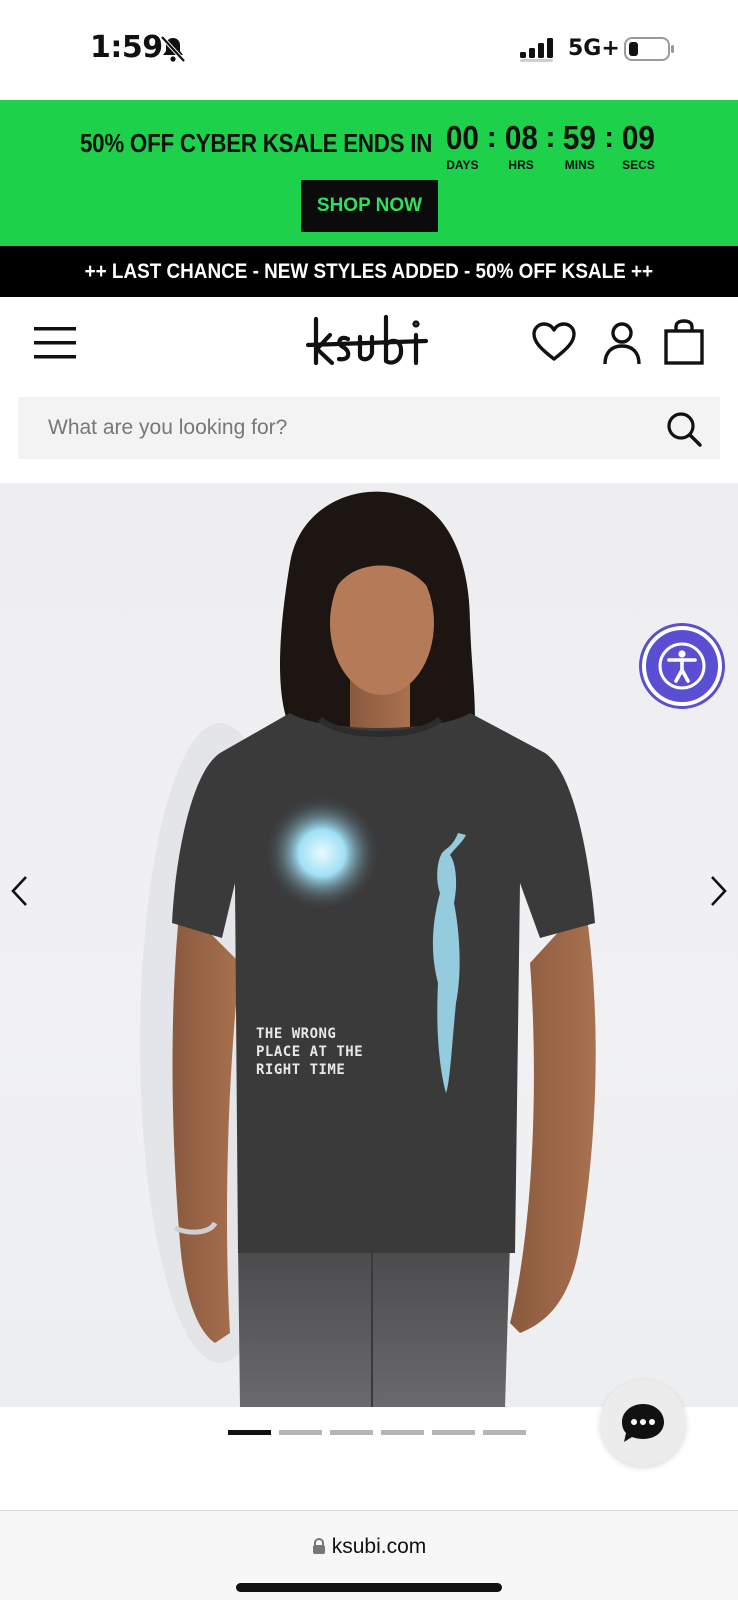 The width and height of the screenshot is (738, 1600). I want to click on shop-now-button: SHOP NOW, so click(369, 206).